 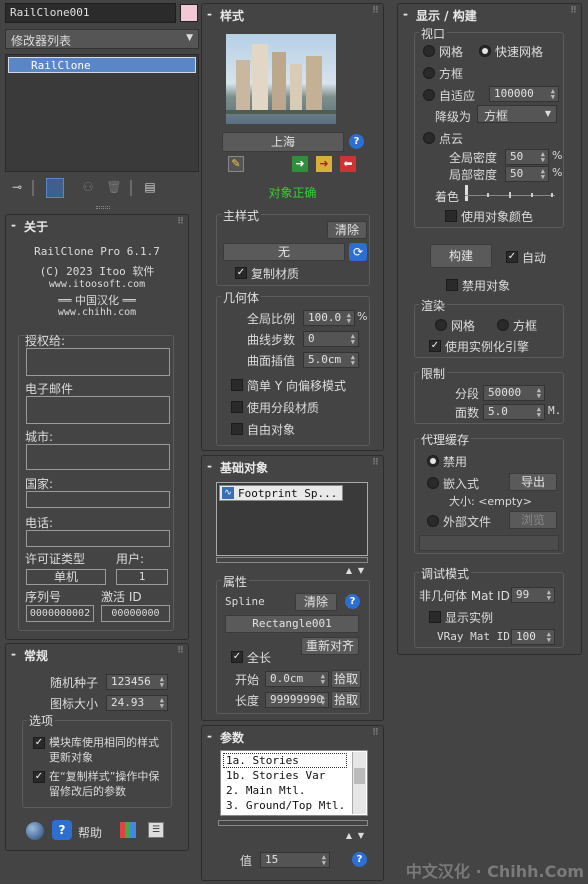 I want to click on simple-y-checkbox, so click(x=237, y=385).